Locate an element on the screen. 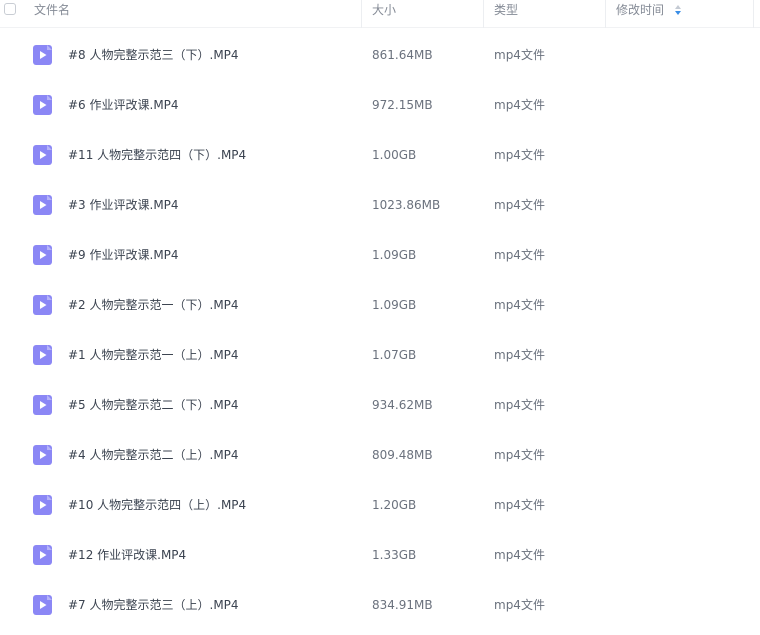 The width and height of the screenshot is (760, 635). file-name: #8 人物完整示范三（下）.MP4 is located at coordinates (153, 55).